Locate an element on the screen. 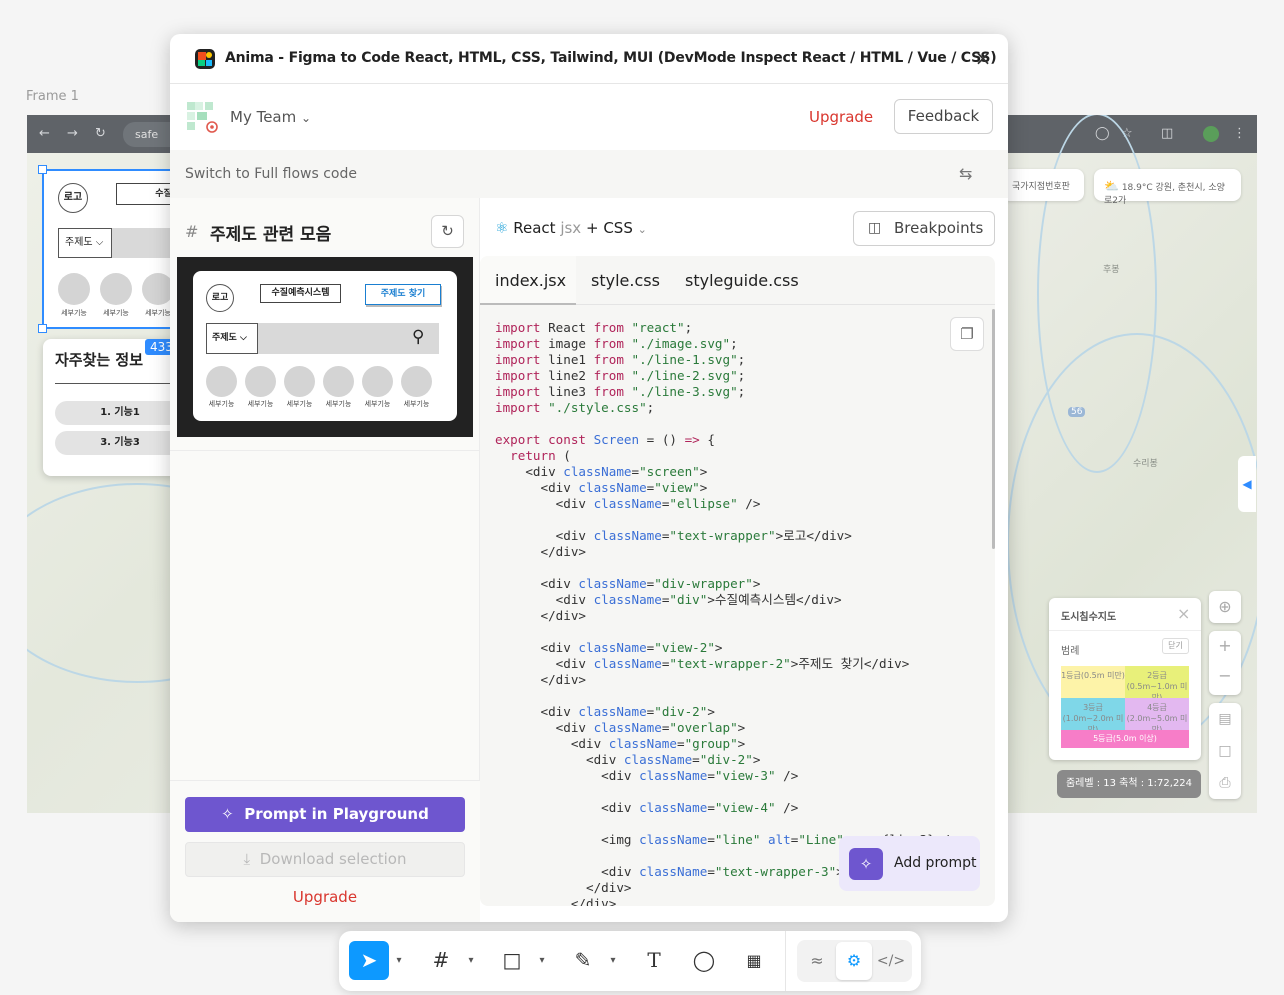  prompt-in-playground-button: ✧ Prompt in Playground is located at coordinates (325, 814).